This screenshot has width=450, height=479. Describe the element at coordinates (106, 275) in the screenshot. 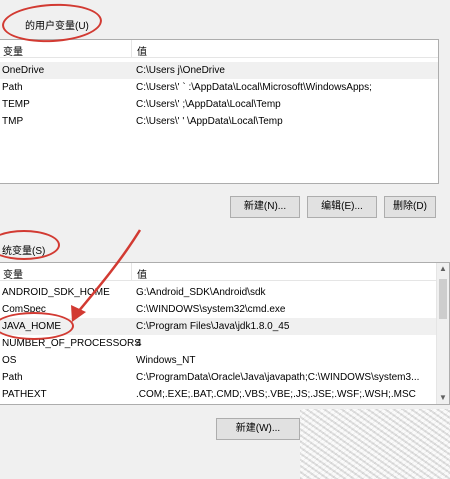

I see `annotation-arrow` at that location.